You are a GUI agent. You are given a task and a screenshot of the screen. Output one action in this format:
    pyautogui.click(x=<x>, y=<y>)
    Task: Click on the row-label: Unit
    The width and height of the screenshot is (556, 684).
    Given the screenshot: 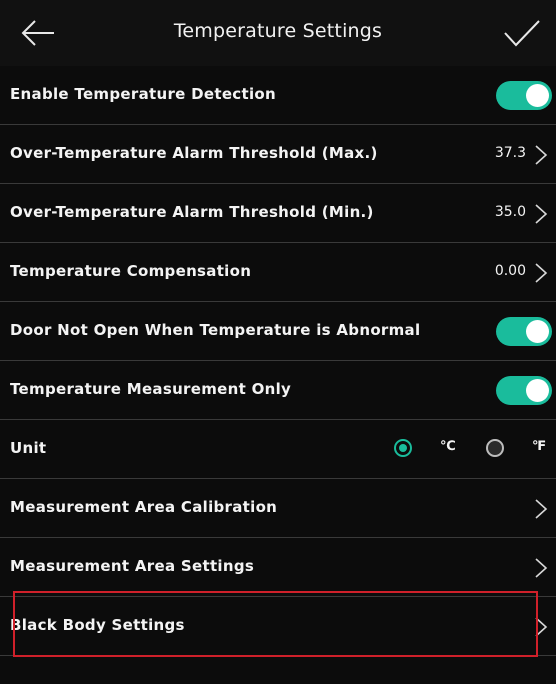 What is the action you would take?
    pyautogui.click(x=28, y=448)
    